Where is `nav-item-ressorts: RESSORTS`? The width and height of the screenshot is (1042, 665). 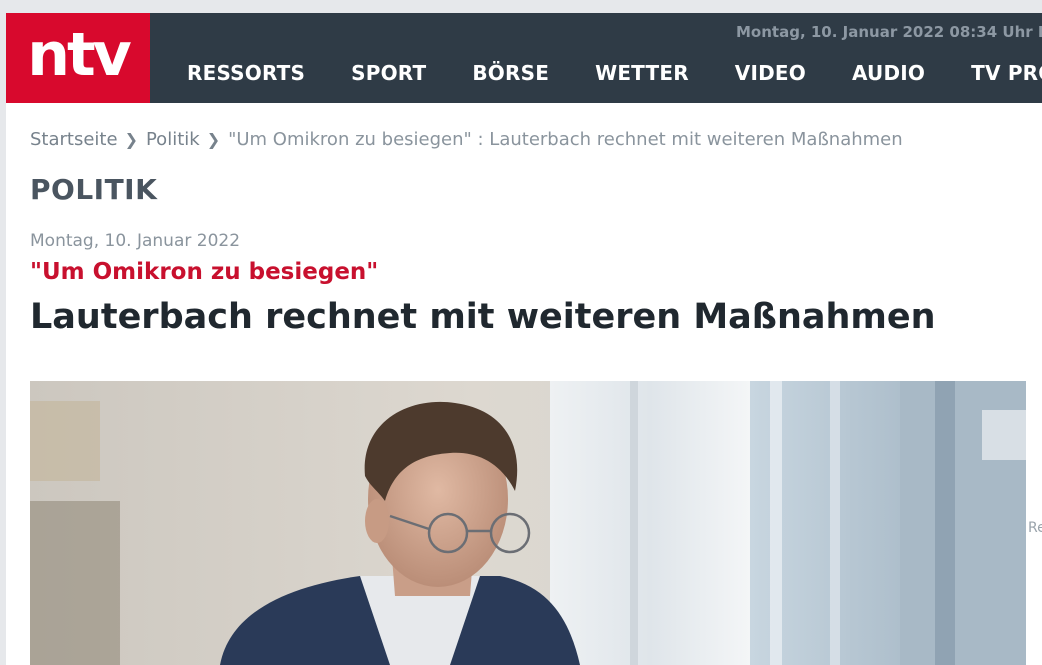
nav-item-ressorts: RESSORTS is located at coordinates (246, 73).